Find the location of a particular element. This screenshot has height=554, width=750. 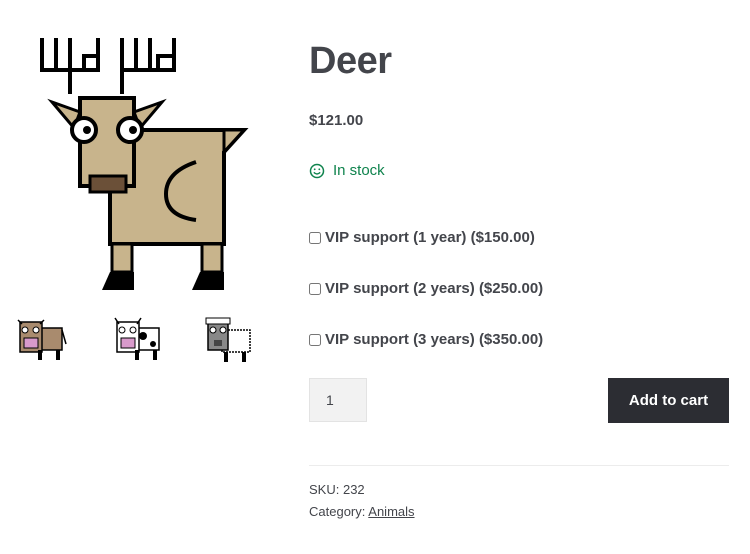

divider is located at coordinates (519, 465).